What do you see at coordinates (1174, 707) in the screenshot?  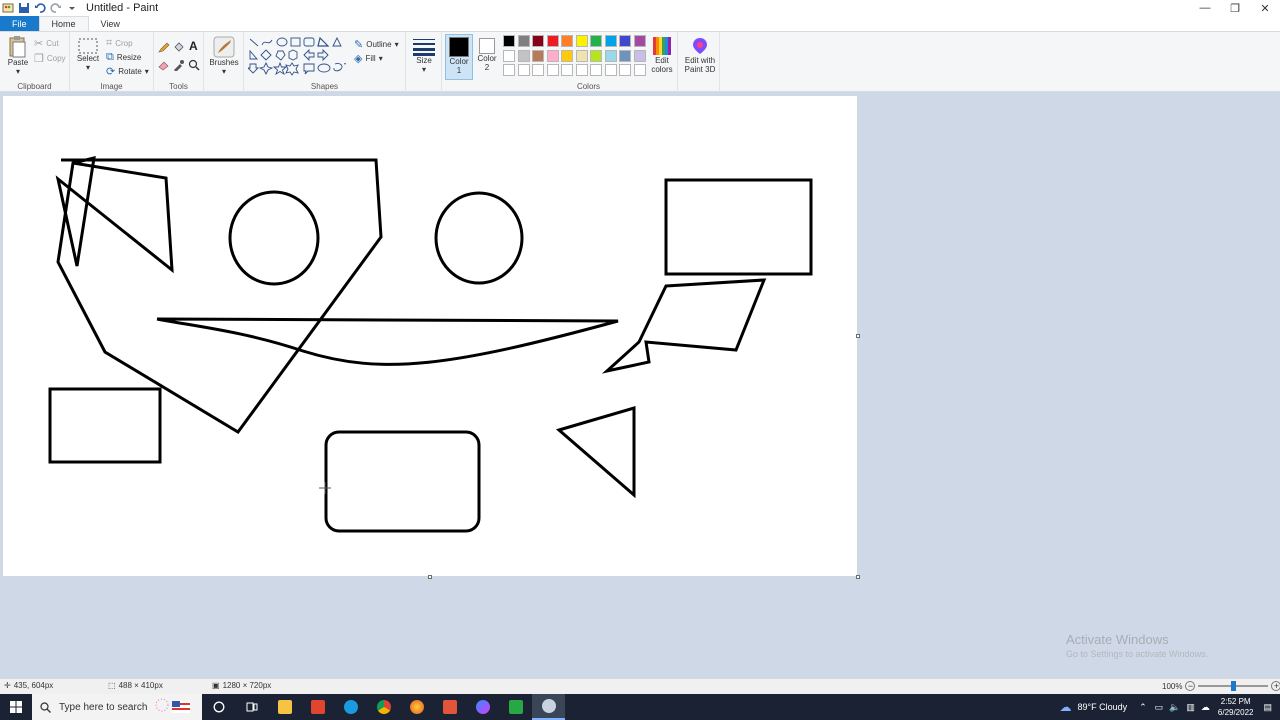 I see `volume-icon: 🔈` at bounding box center [1174, 707].